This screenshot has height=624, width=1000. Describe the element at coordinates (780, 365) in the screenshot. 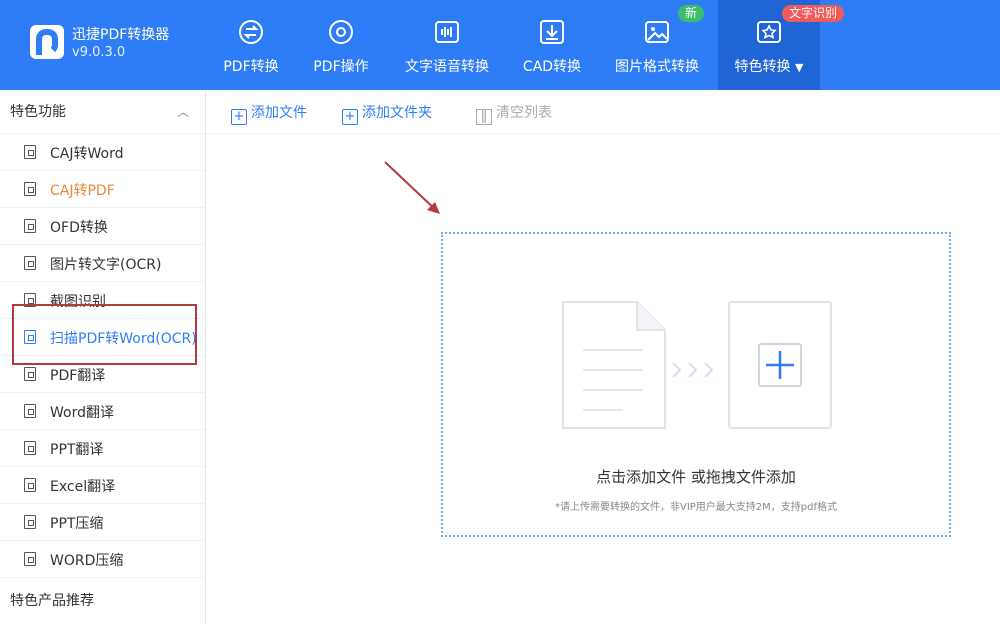

I see `add-file-drop-icon` at that location.